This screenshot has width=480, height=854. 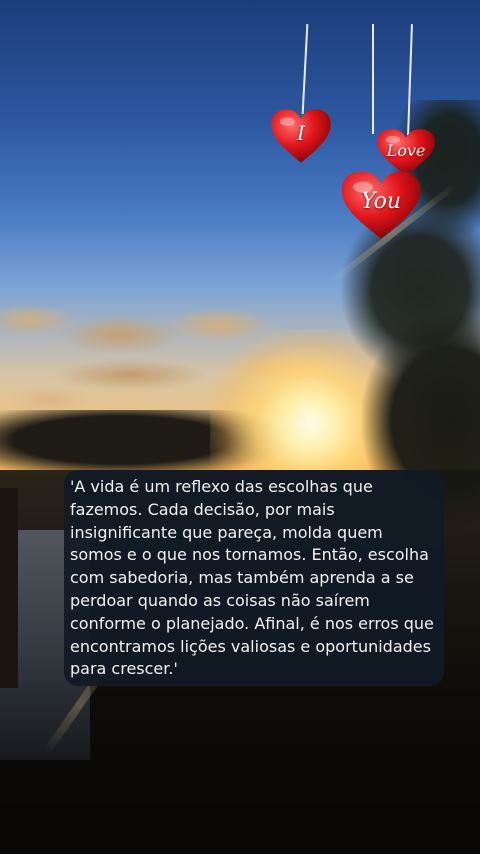 I want to click on heart-label: I, so click(x=301, y=133).